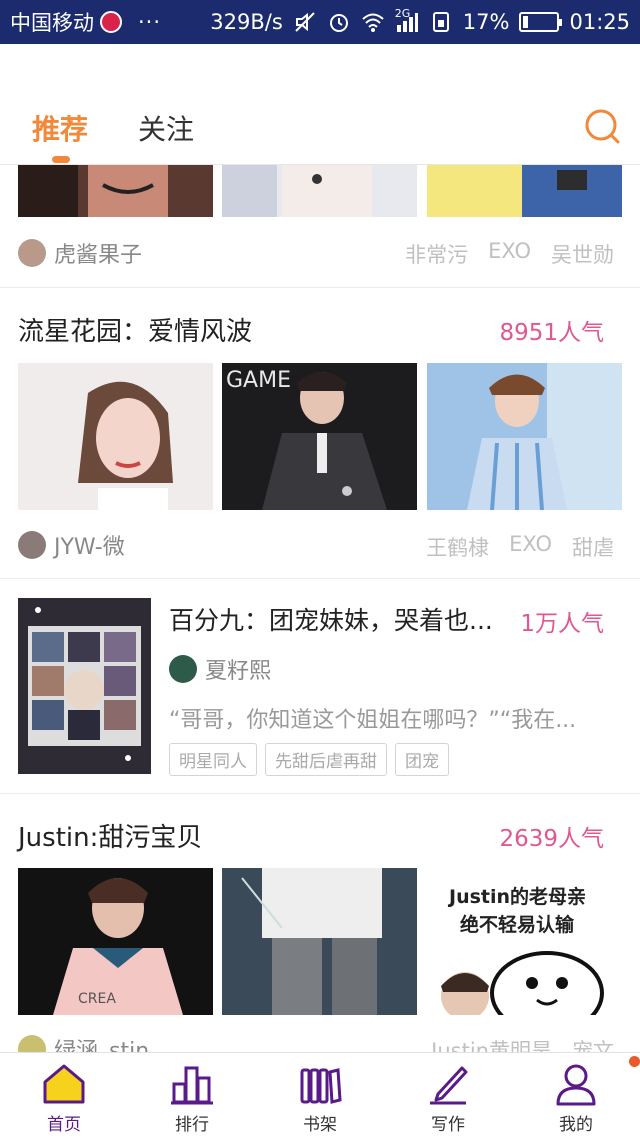 The height and width of the screenshot is (1138, 640). I want to click on mute-icon, so click(305, 22).